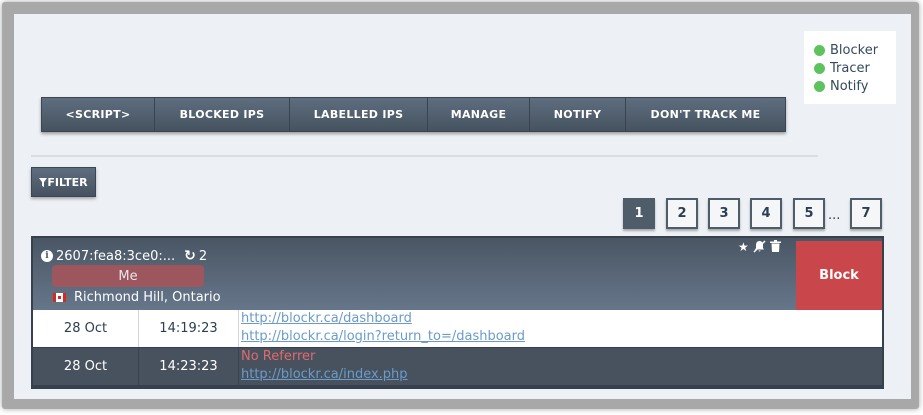  I want to click on status-panel: Blocker Tracer Notify, so click(850, 67).